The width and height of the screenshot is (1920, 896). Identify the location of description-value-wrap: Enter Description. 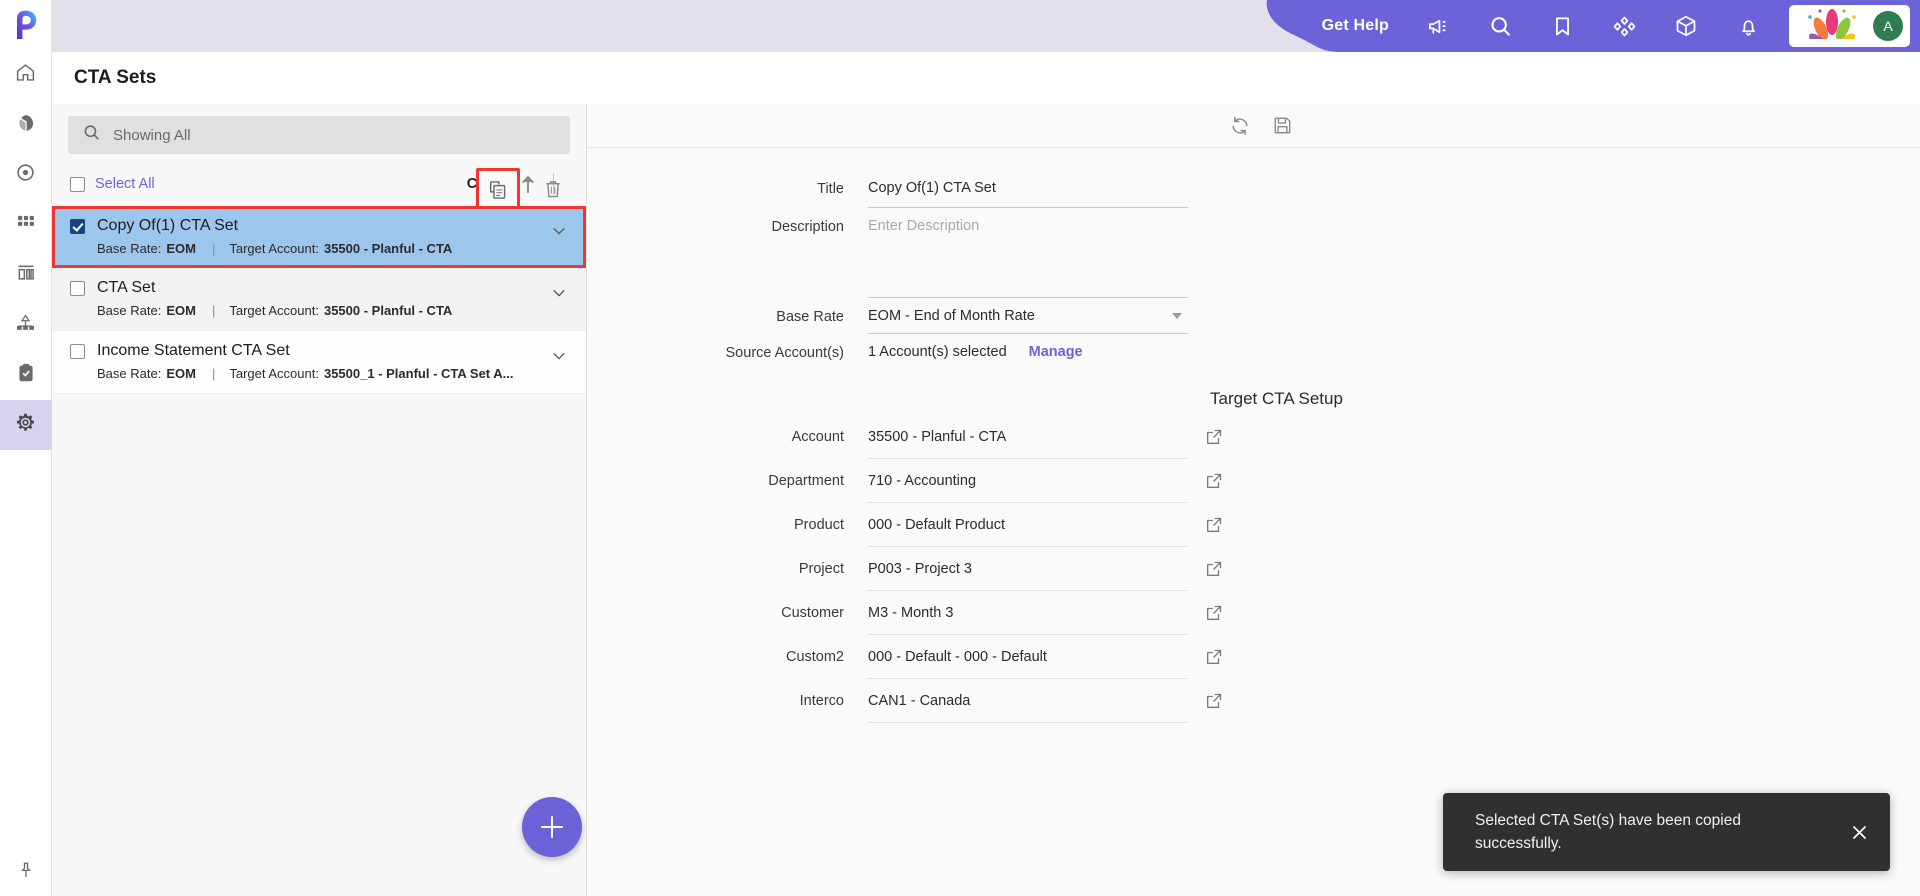
(1028, 253).